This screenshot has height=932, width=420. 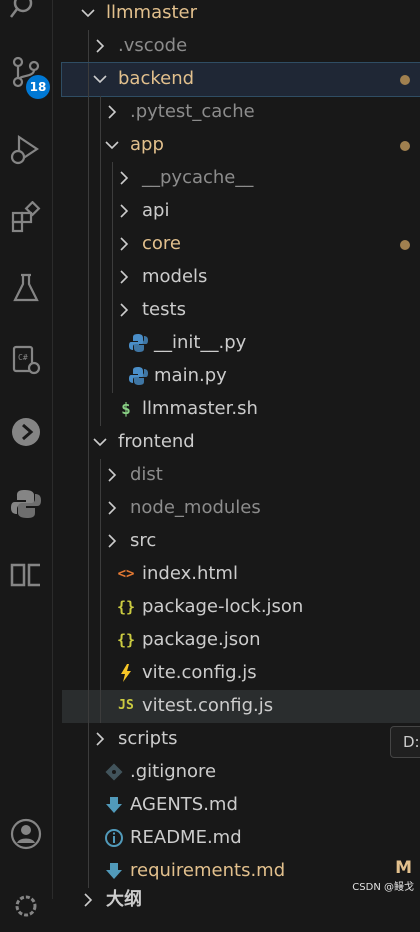 What do you see at coordinates (26, 504) in the screenshot?
I see `python-icon` at bounding box center [26, 504].